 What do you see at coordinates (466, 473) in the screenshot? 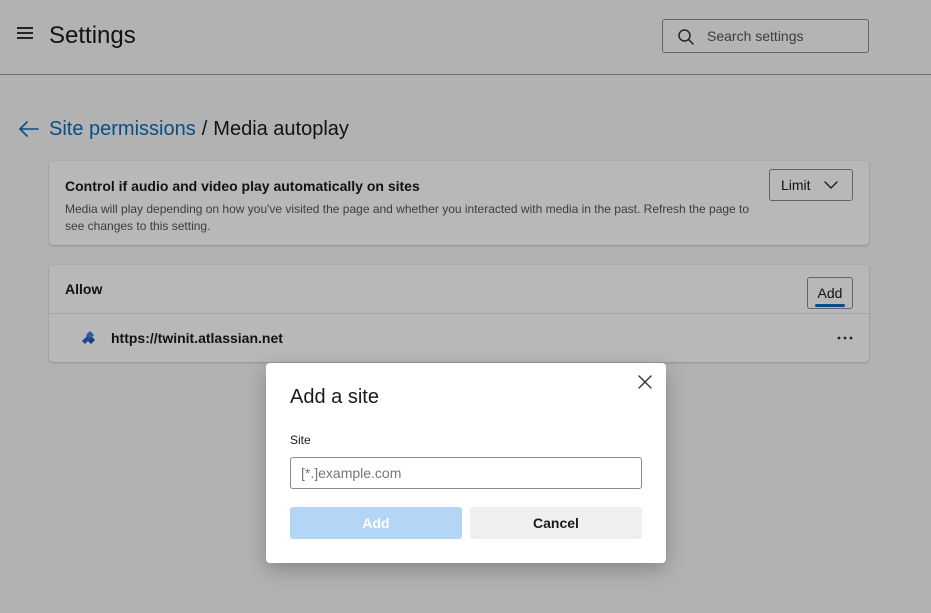
I see `site-input` at bounding box center [466, 473].